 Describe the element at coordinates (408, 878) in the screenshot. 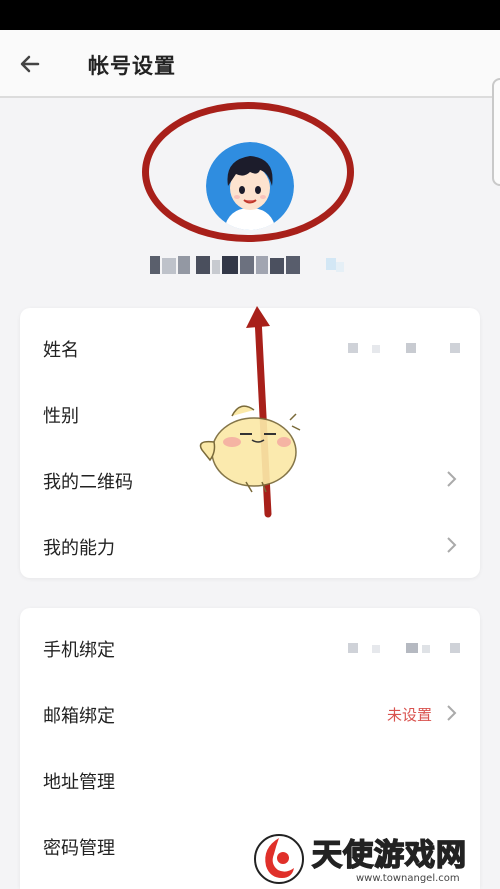

I see `watermark-url: www.townangel.com` at that location.